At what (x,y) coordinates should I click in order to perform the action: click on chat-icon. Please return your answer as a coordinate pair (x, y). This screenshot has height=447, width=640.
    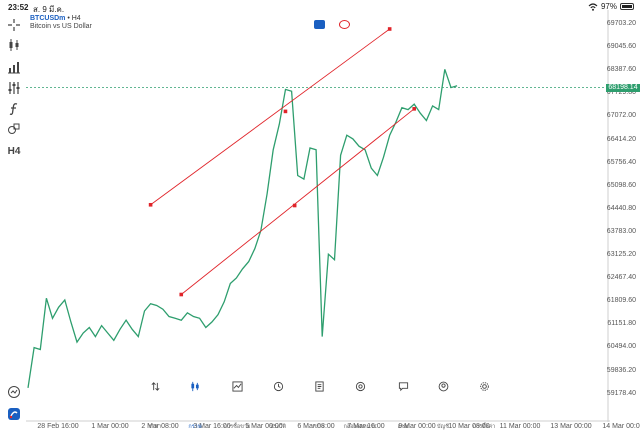
    Looking at the image, I should click on (403, 387).